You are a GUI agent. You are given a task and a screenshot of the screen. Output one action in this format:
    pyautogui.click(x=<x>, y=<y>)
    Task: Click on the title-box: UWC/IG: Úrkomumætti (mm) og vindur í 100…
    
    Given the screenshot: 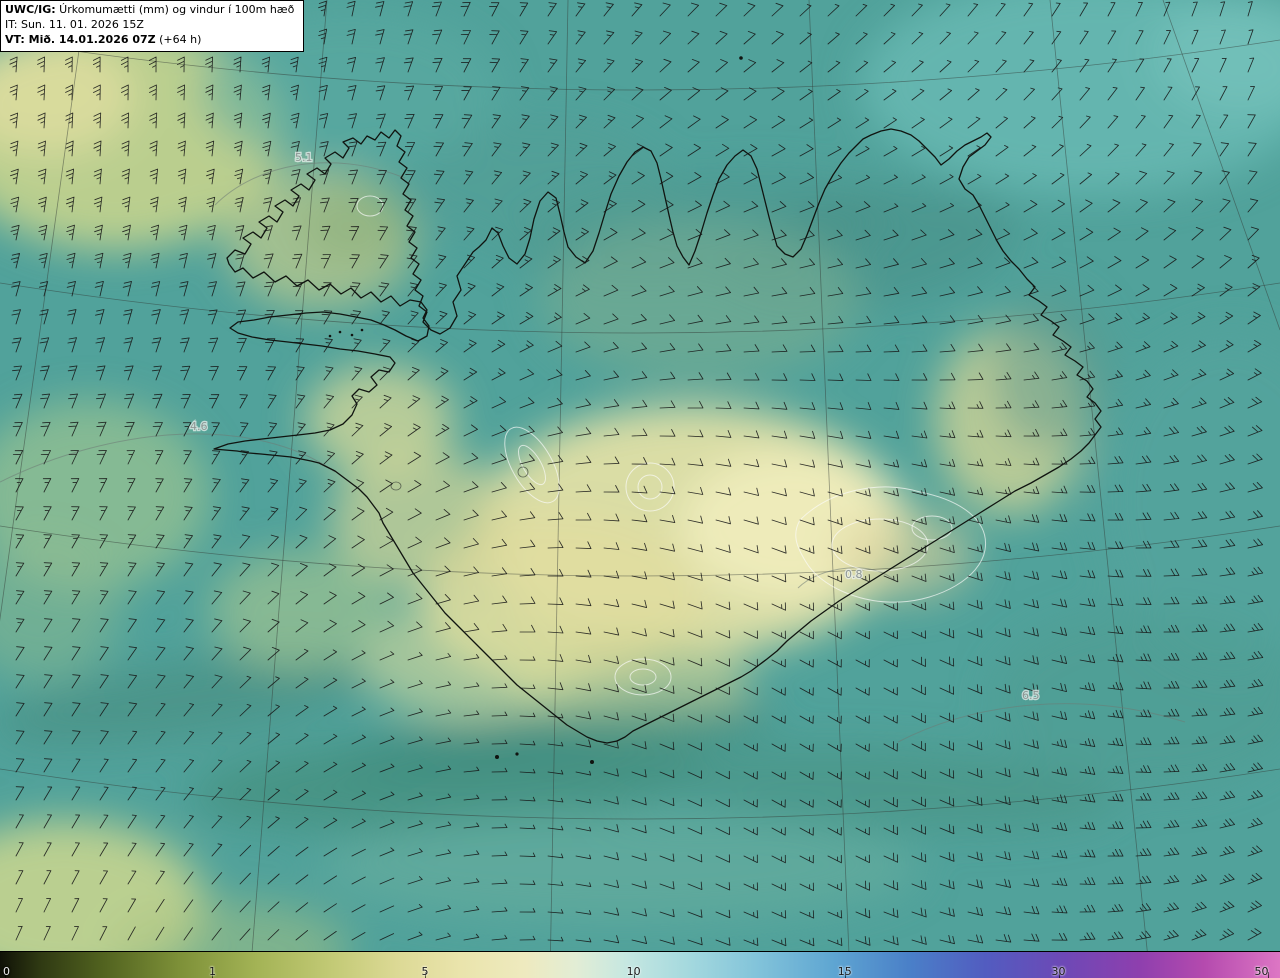 What is the action you would take?
    pyautogui.click(x=152, y=26)
    